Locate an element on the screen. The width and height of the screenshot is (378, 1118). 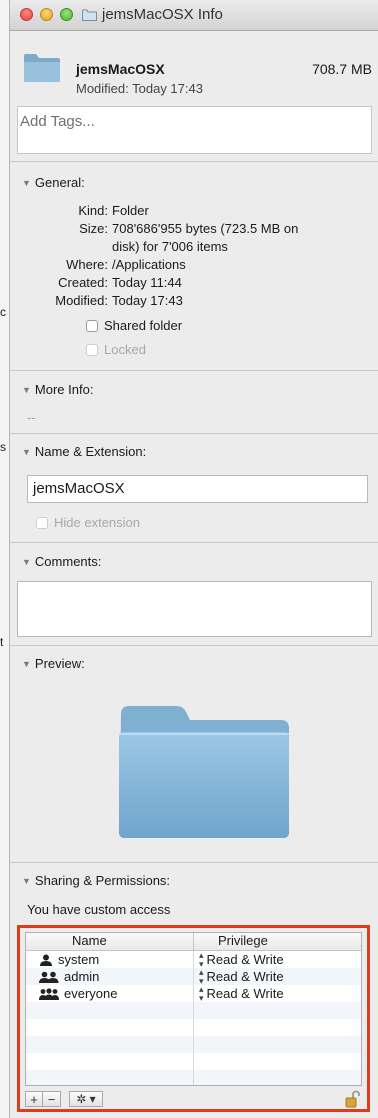
background-text: t is located at coordinates (2, 642).